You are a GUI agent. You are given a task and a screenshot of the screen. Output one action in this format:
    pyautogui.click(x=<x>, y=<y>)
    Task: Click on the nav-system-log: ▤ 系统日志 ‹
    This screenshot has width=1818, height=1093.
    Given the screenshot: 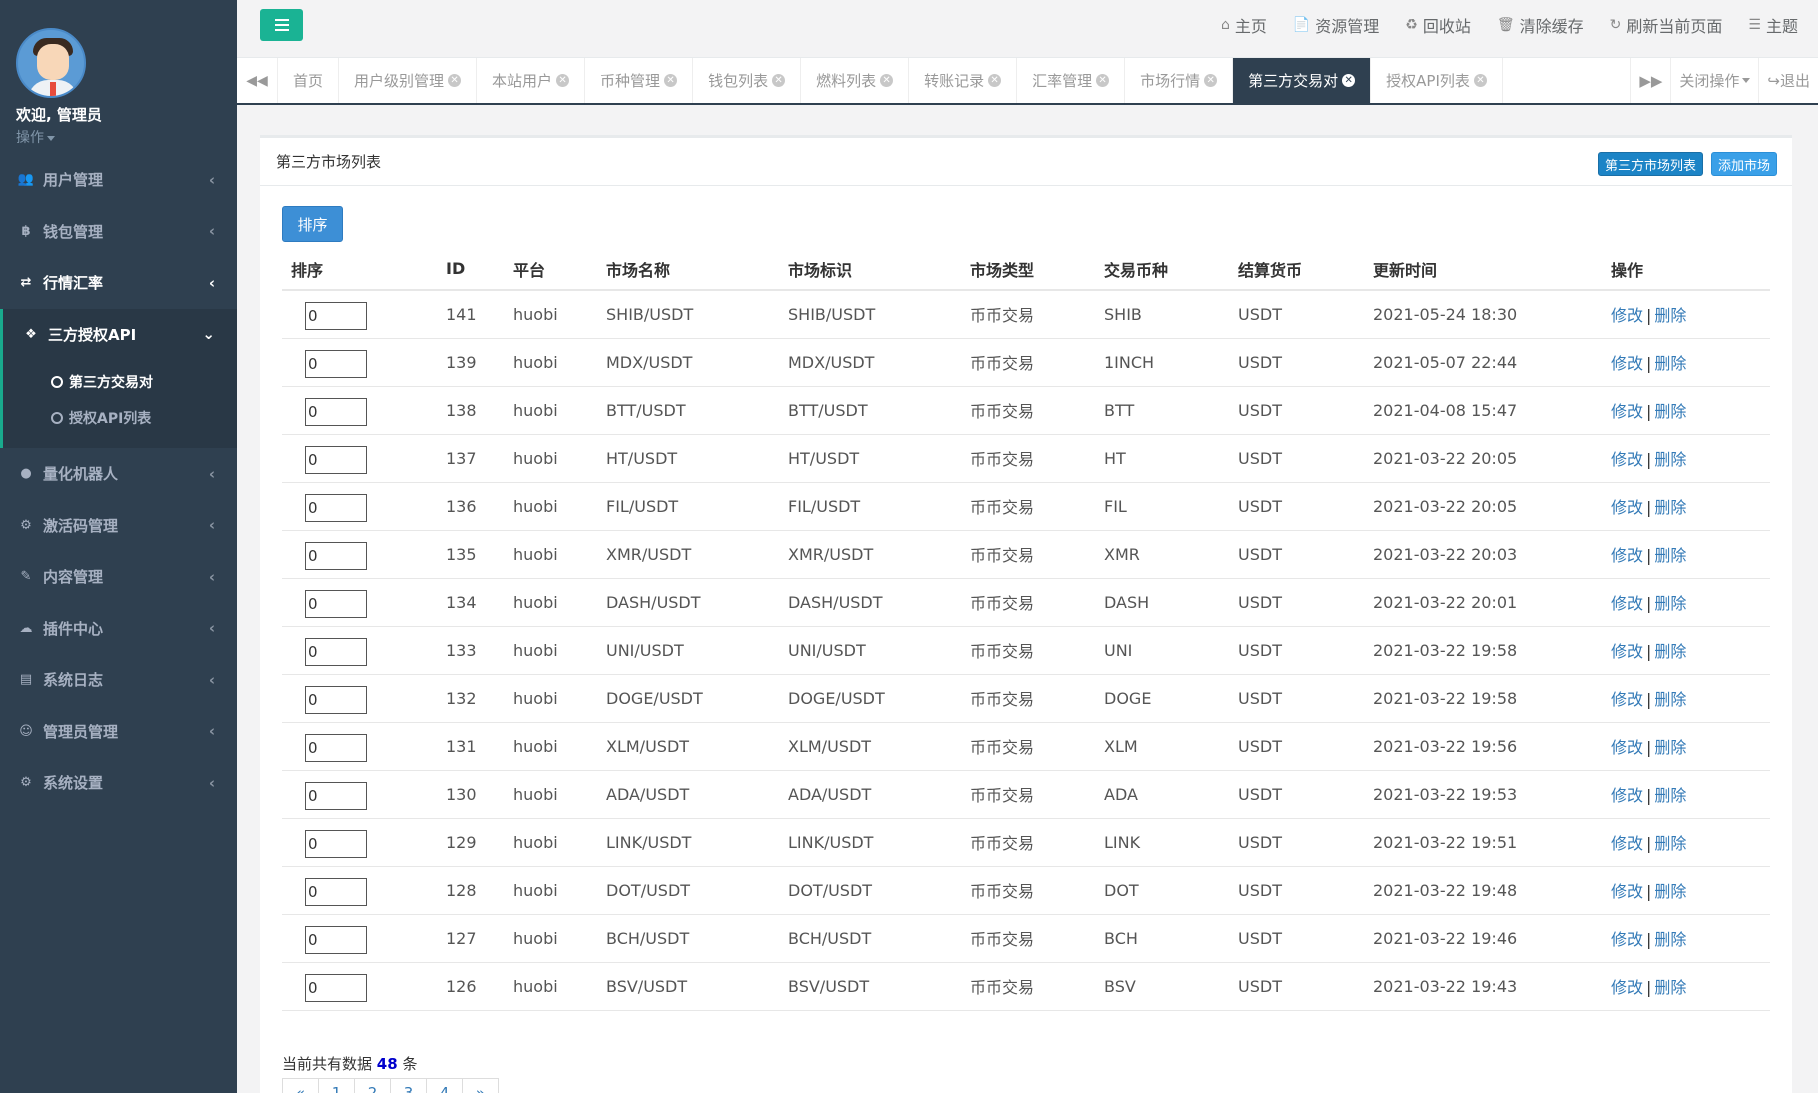 What is the action you would take?
    pyautogui.click(x=118, y=680)
    